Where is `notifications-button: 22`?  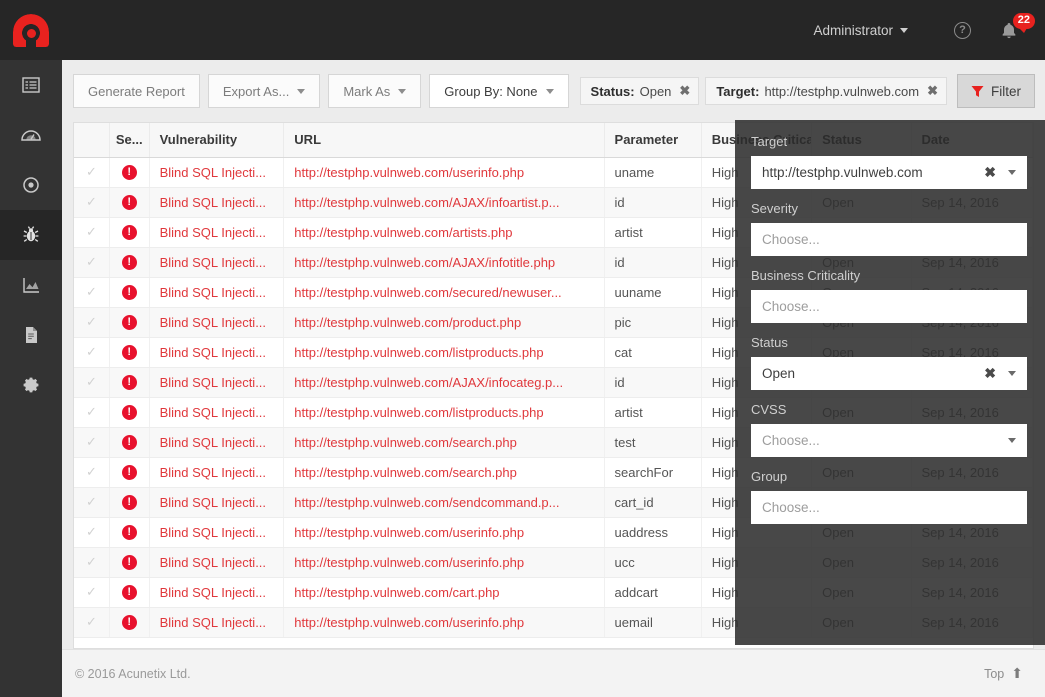 notifications-button: 22 is located at coordinates (1016, 30).